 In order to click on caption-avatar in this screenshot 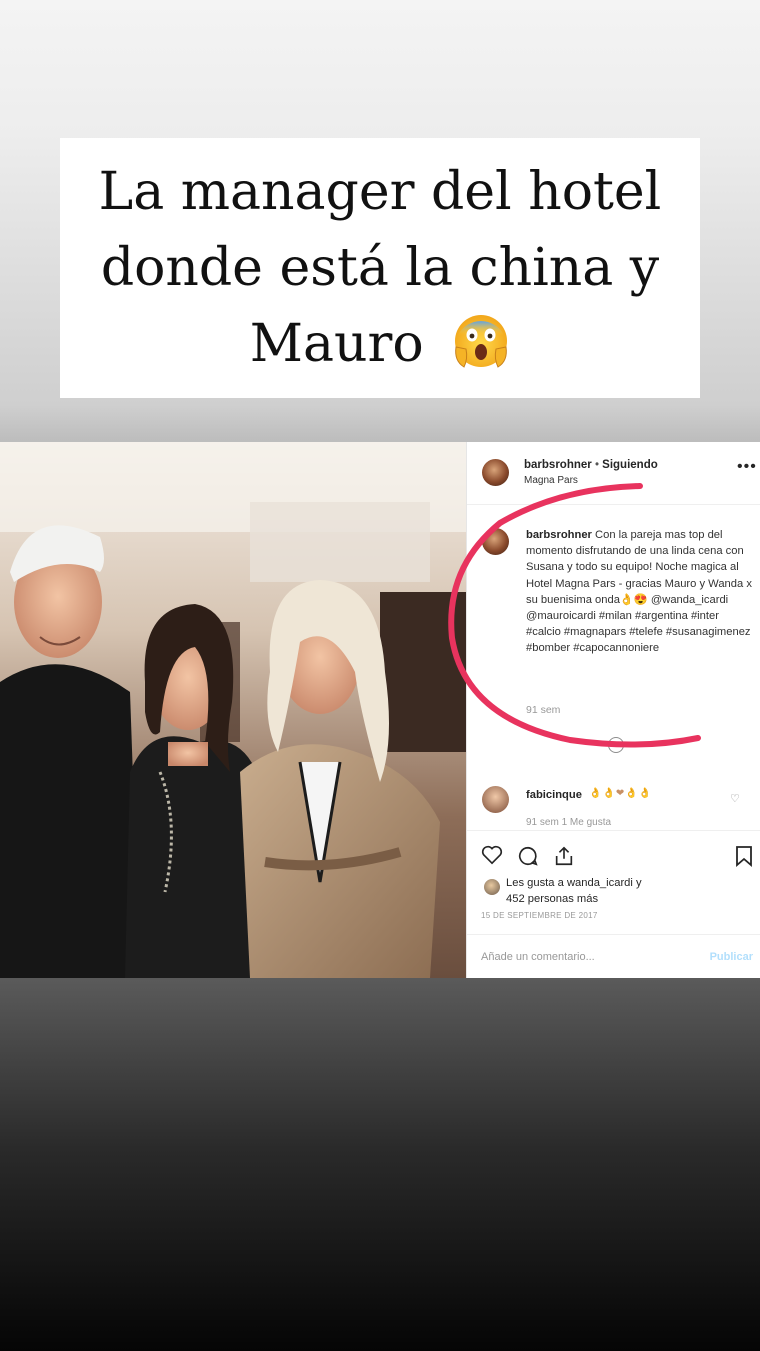, I will do `click(495, 541)`.